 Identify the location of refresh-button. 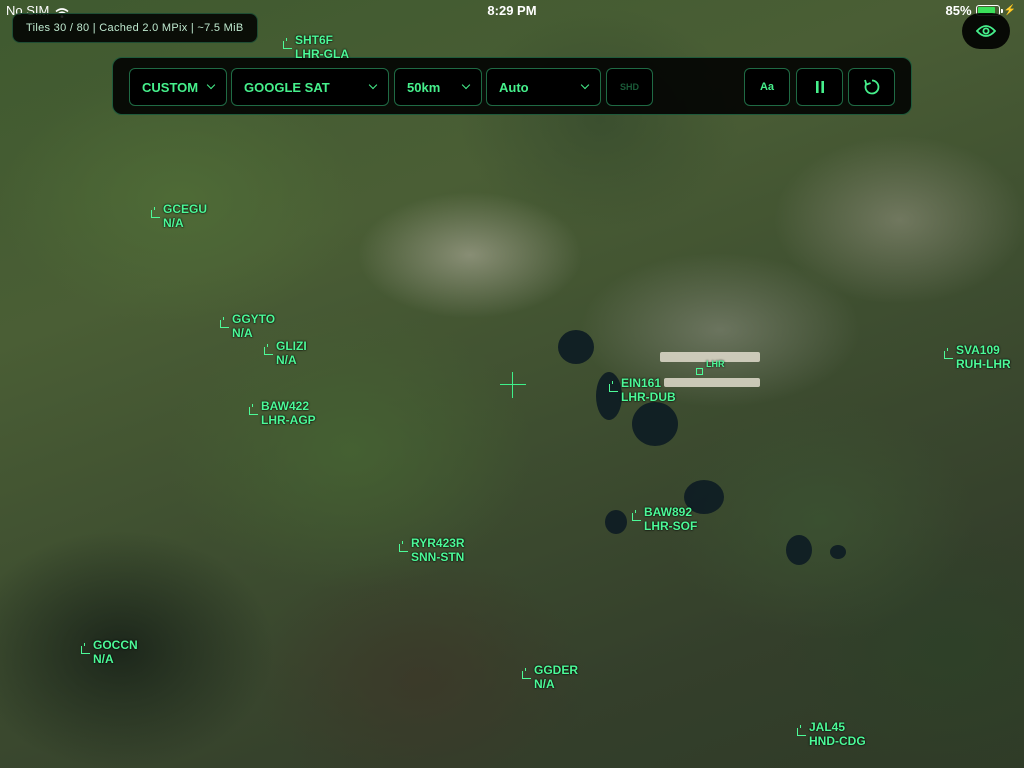
(871, 87).